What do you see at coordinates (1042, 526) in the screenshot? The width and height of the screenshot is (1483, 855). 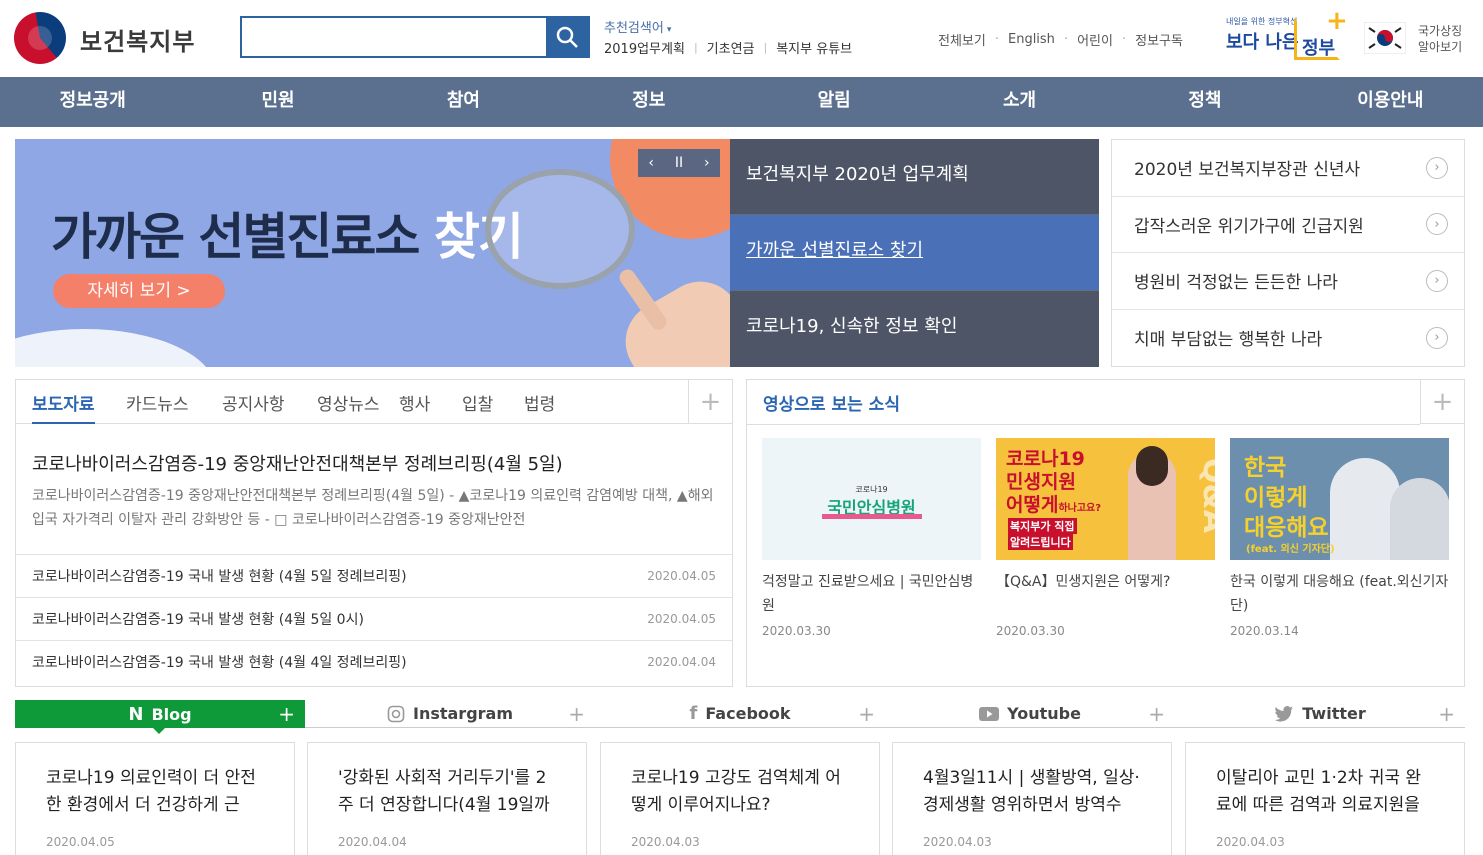 I see `thumb-line-4: 복지부가 직접` at bounding box center [1042, 526].